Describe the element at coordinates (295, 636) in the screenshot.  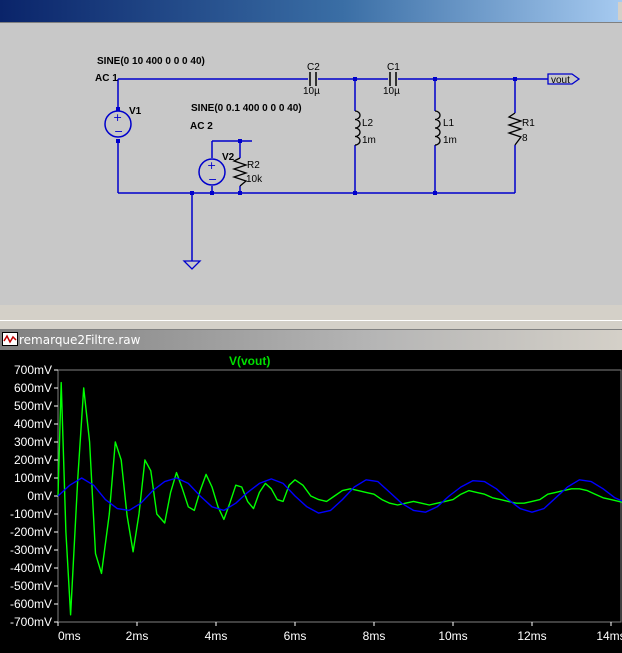
I see `x-tick-label: 6ms` at that location.